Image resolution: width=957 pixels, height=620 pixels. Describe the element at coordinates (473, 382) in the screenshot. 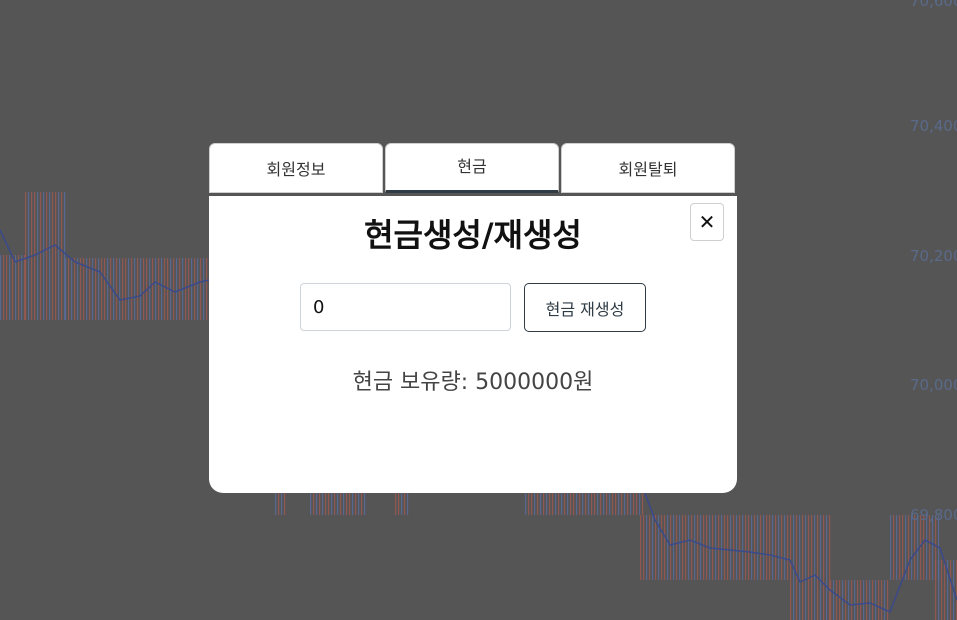

I see `cash-balance-text: 현금 보유량: 5000000원` at that location.